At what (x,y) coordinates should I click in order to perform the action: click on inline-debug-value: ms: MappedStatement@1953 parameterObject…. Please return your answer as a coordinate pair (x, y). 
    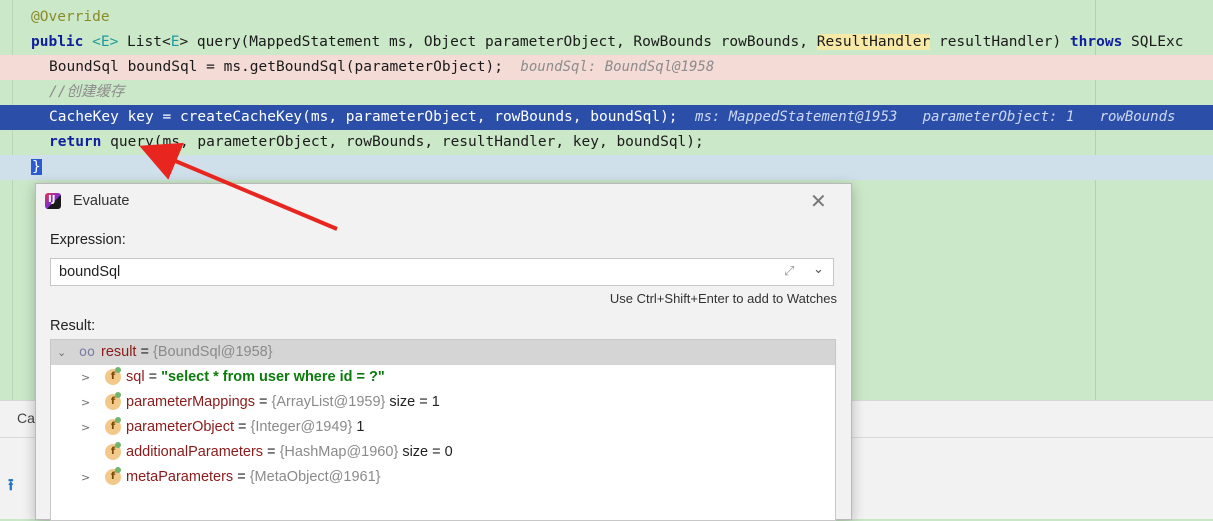
    Looking at the image, I should click on (935, 117).